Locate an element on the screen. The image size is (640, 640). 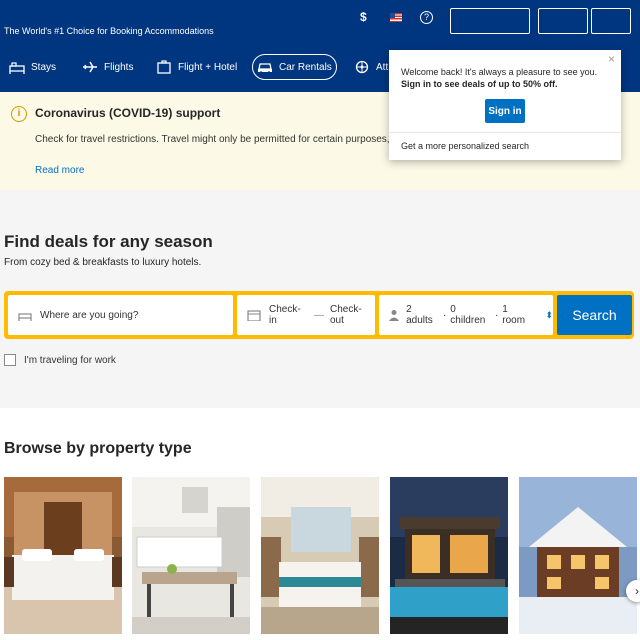
children-count: 0 children is located at coordinates (468, 315).